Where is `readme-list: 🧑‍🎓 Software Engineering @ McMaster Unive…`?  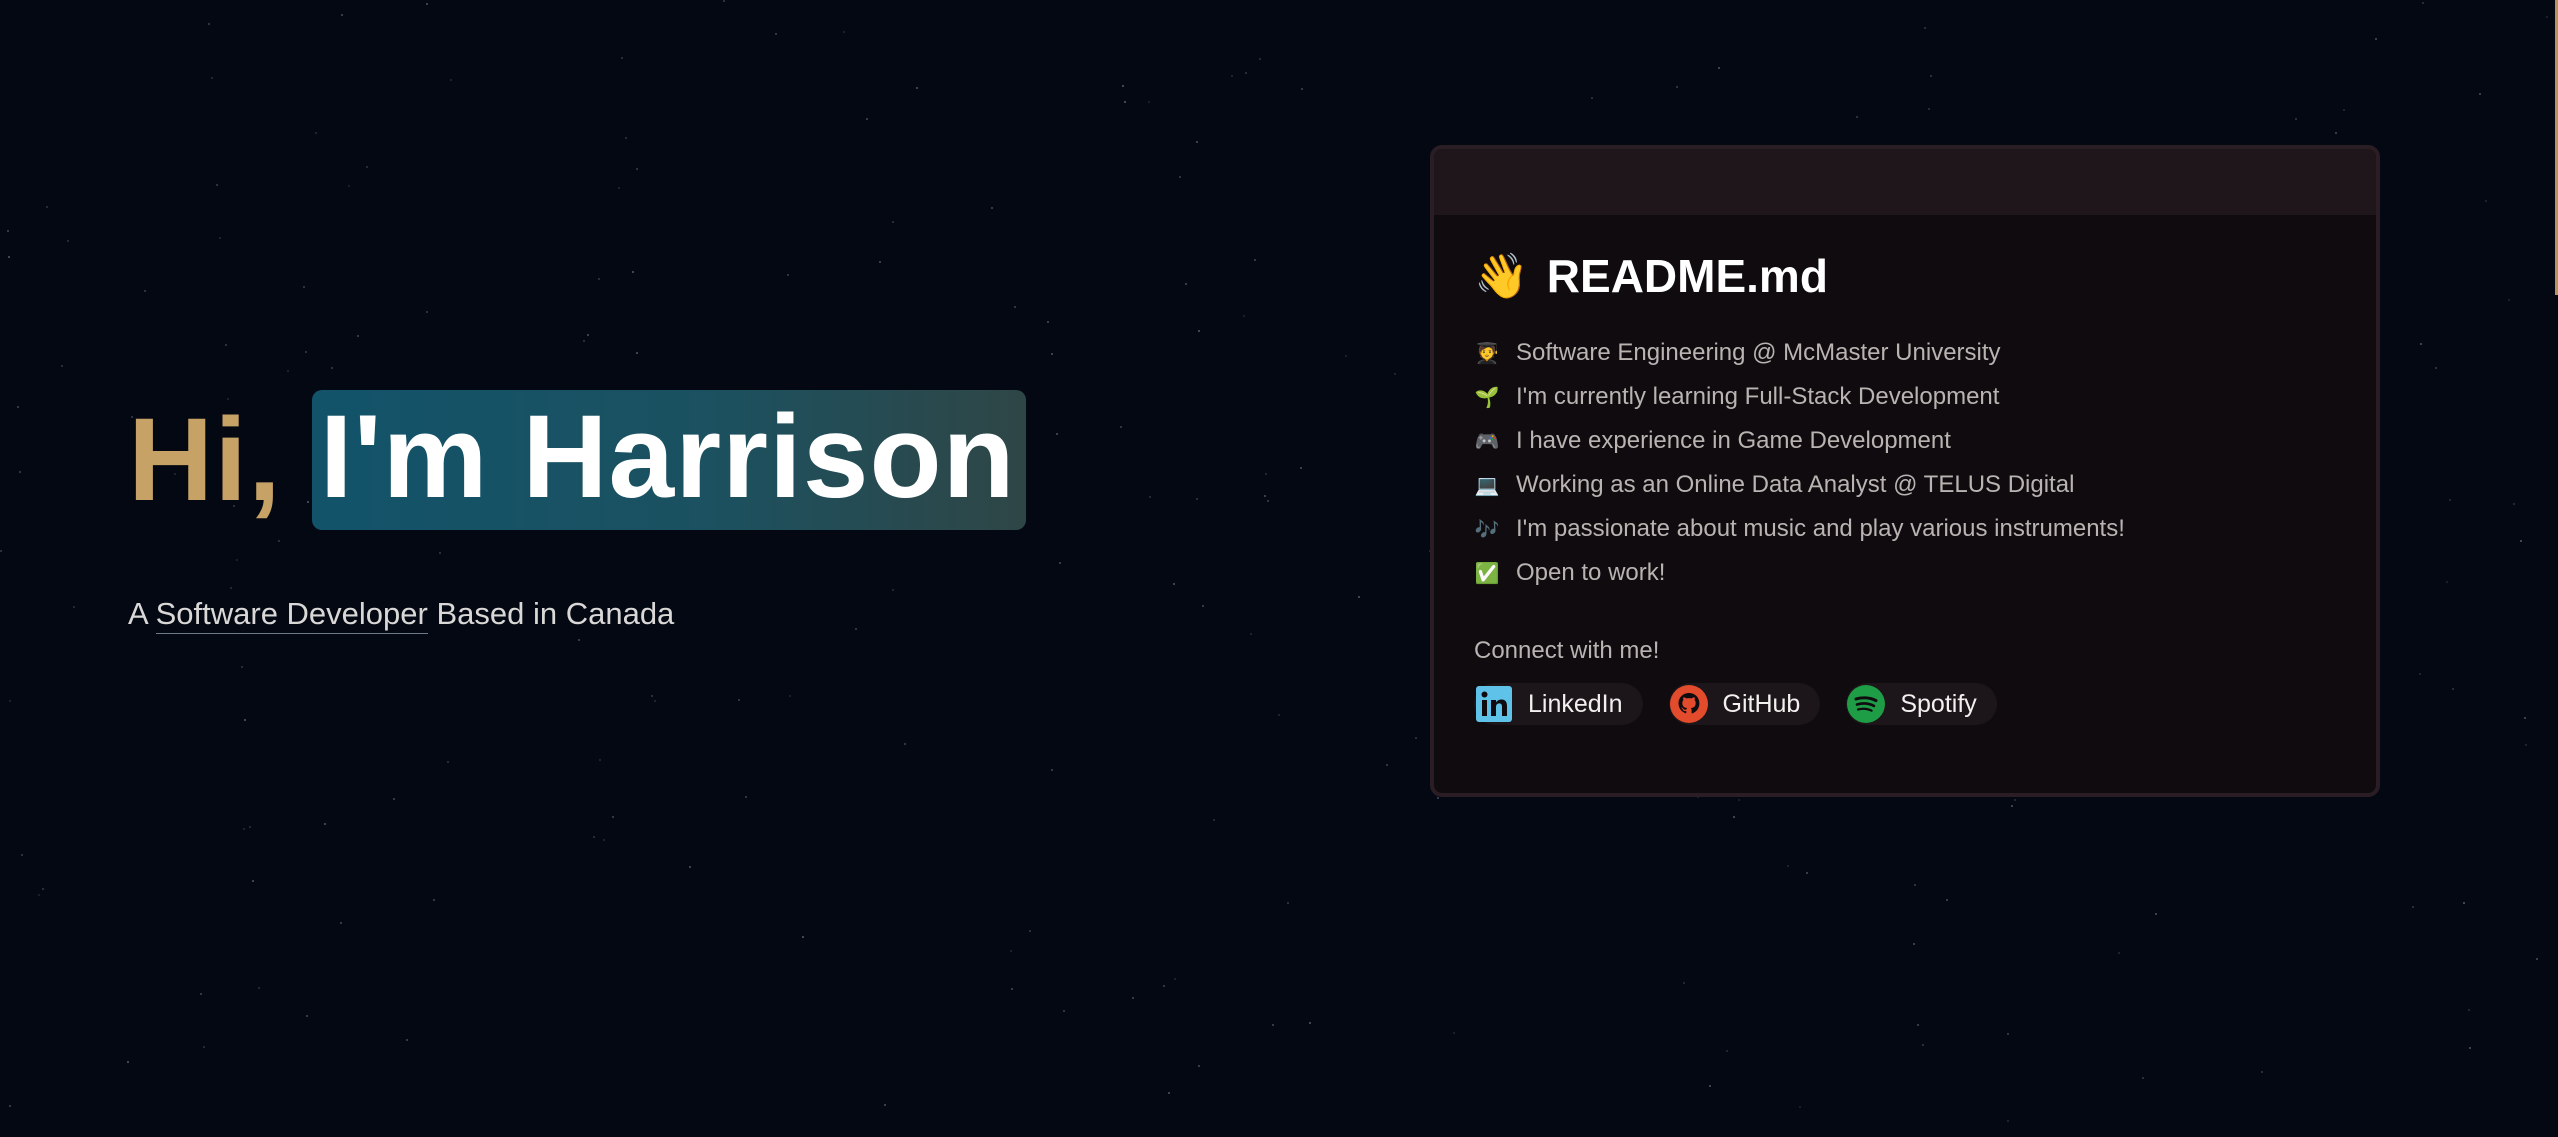 readme-list: 🧑‍🎓 Software Engineering @ McMaster Unive… is located at coordinates (1925, 463).